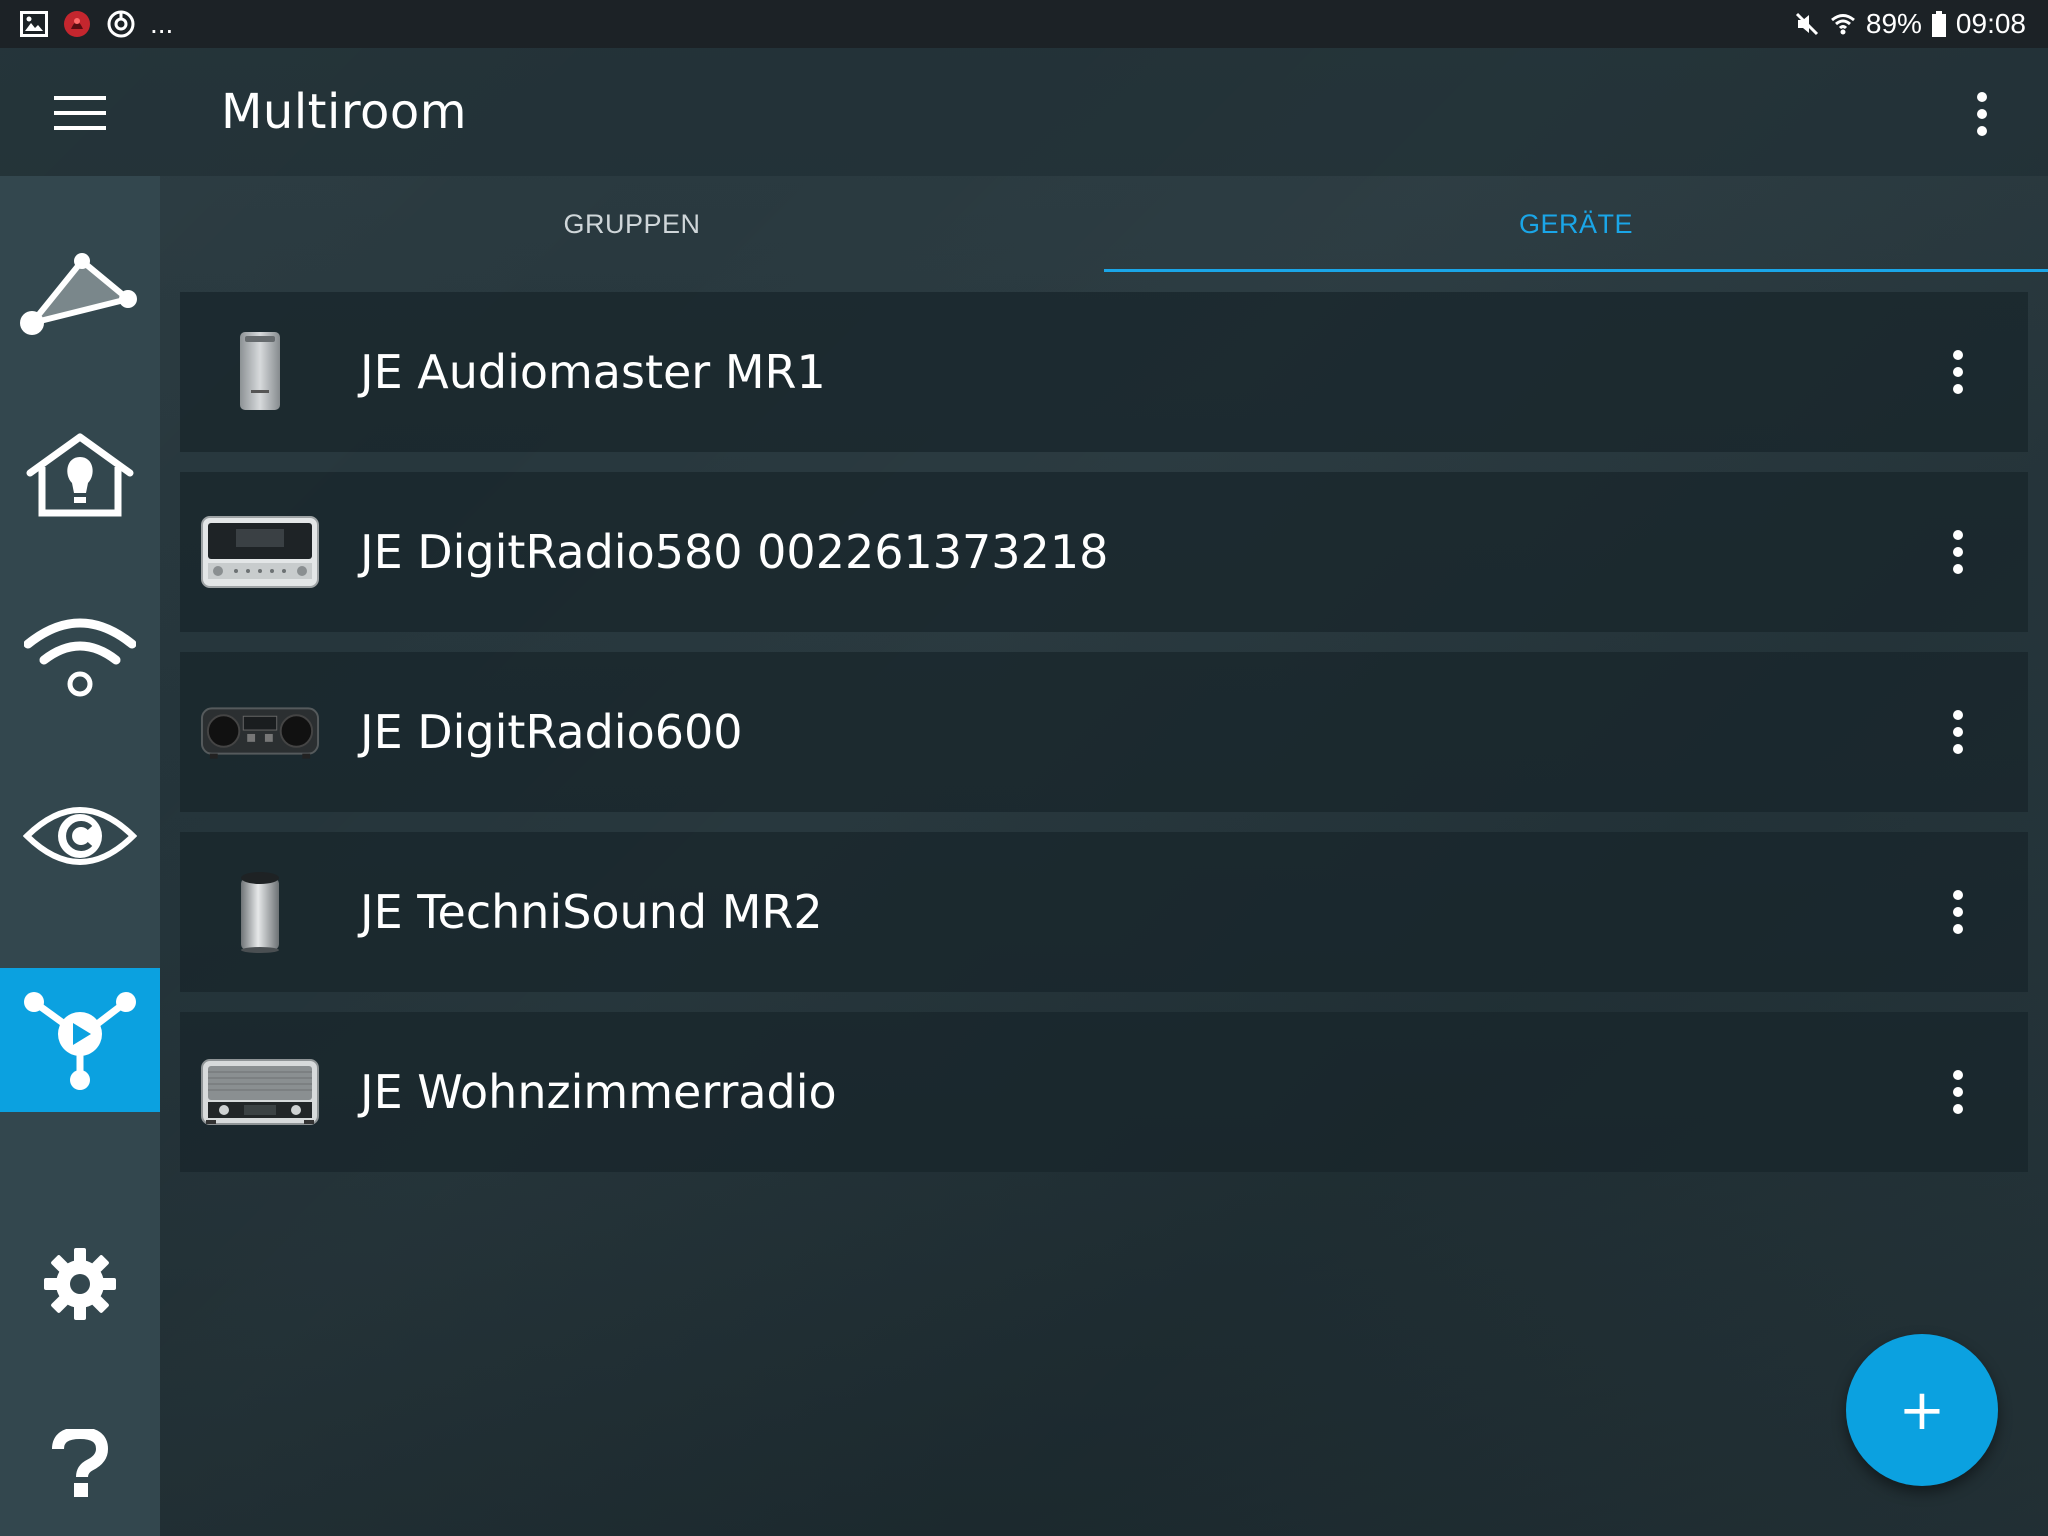 This screenshot has height=1536, width=2048. What do you see at coordinates (1893, 23) in the screenshot?
I see `battery-percent: 89%` at bounding box center [1893, 23].